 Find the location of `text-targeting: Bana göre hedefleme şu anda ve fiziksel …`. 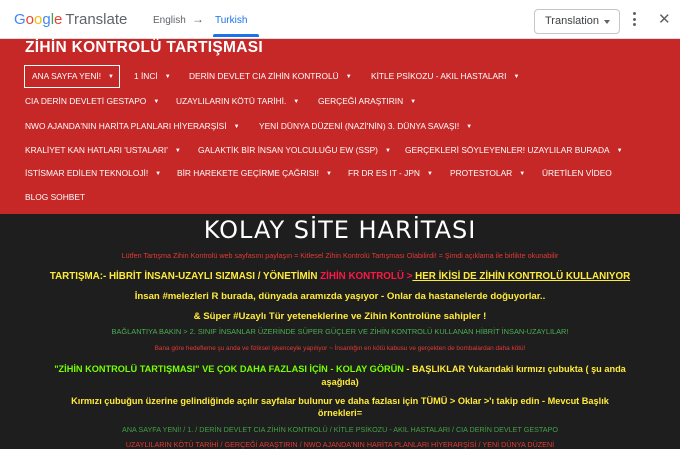

text-targeting: Bana göre hedefleme şu anda ve fiziksel … is located at coordinates (340, 348).